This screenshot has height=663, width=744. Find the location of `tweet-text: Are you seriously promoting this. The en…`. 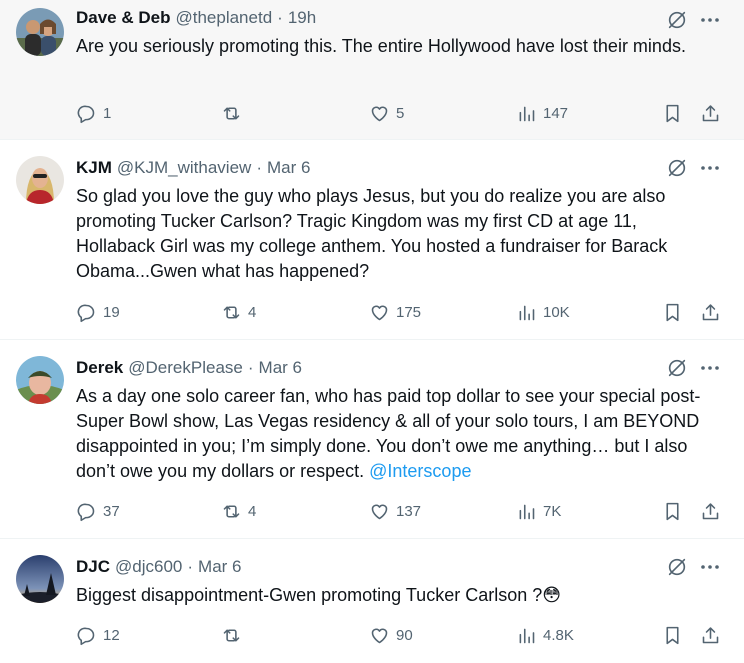

tweet-text: Are you seriously promoting this. The en… is located at coordinates (396, 46).